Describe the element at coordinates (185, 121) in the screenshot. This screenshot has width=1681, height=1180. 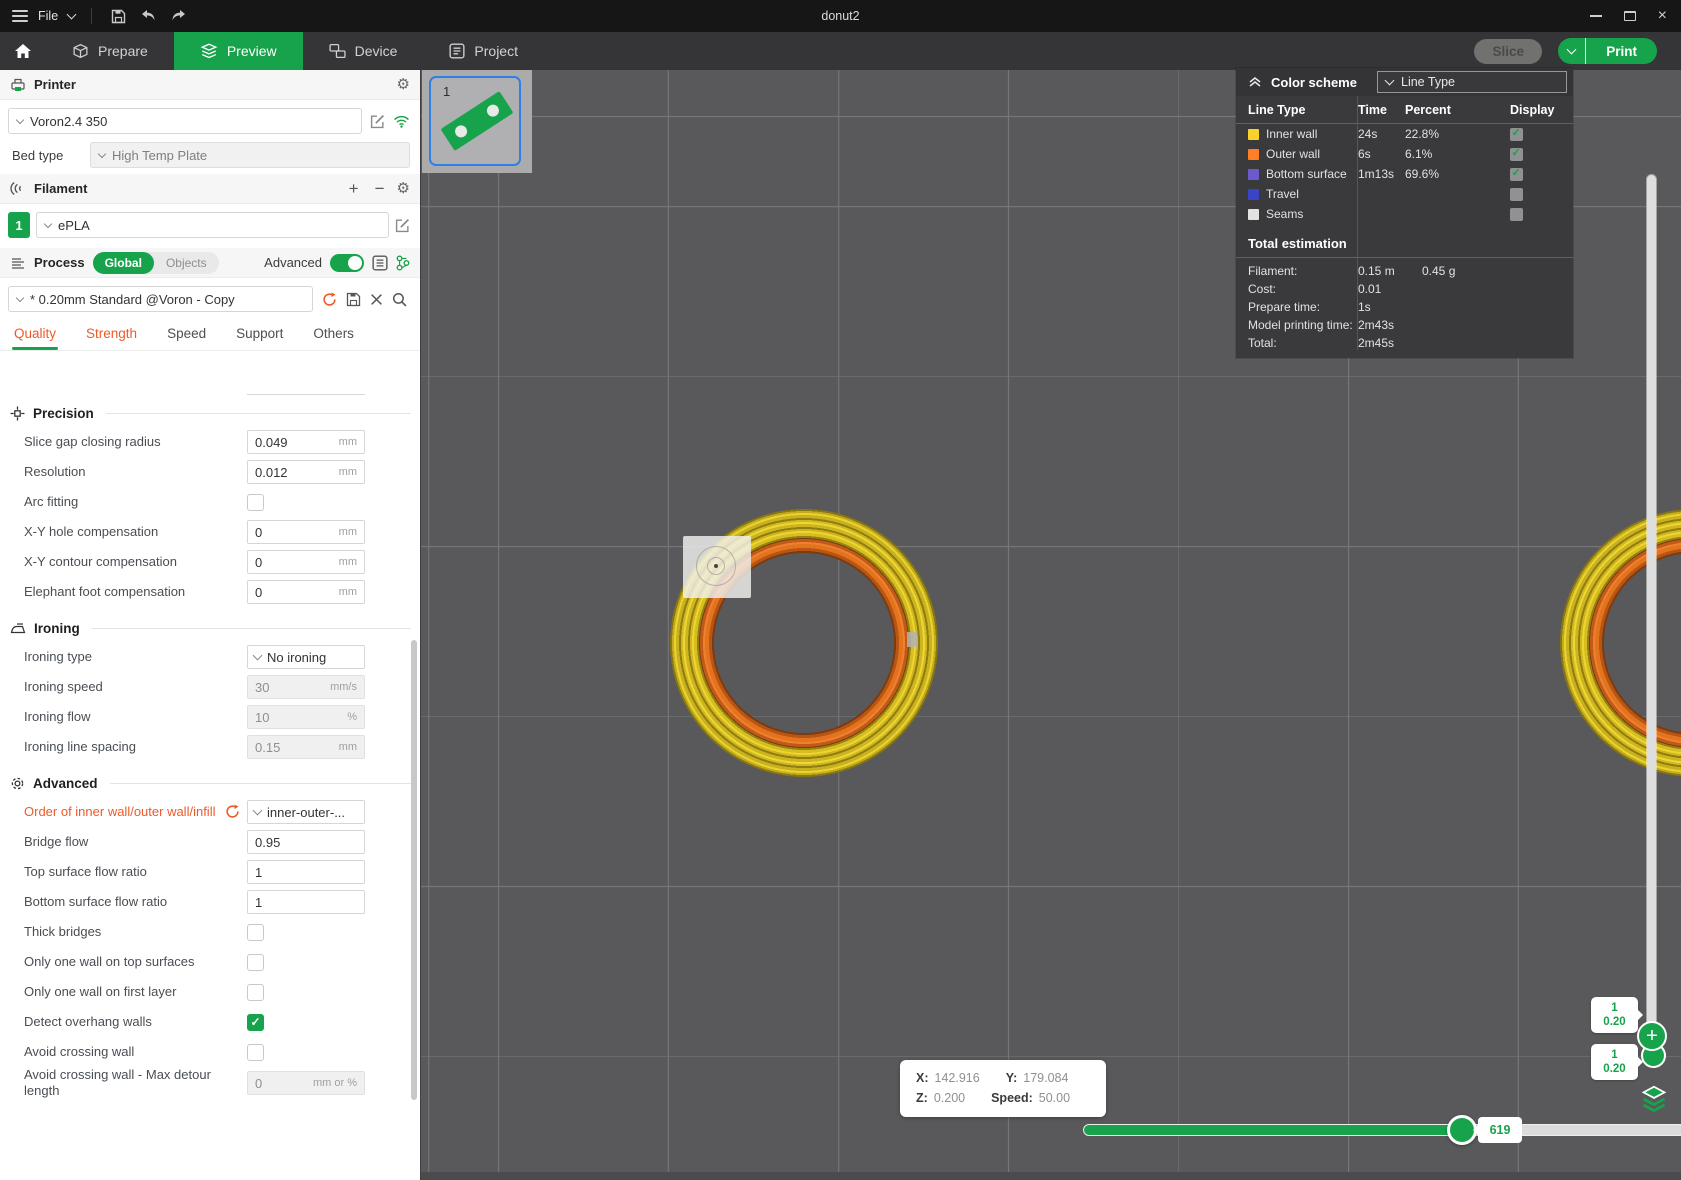
I see `printer-select: Voron2.4 350` at that location.